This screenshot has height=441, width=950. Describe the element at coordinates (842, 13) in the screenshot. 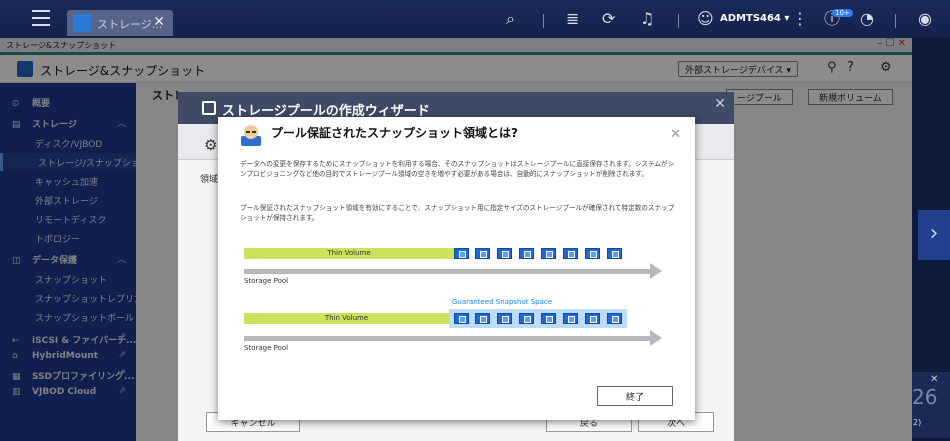

I see `notification-badge: 10+` at that location.